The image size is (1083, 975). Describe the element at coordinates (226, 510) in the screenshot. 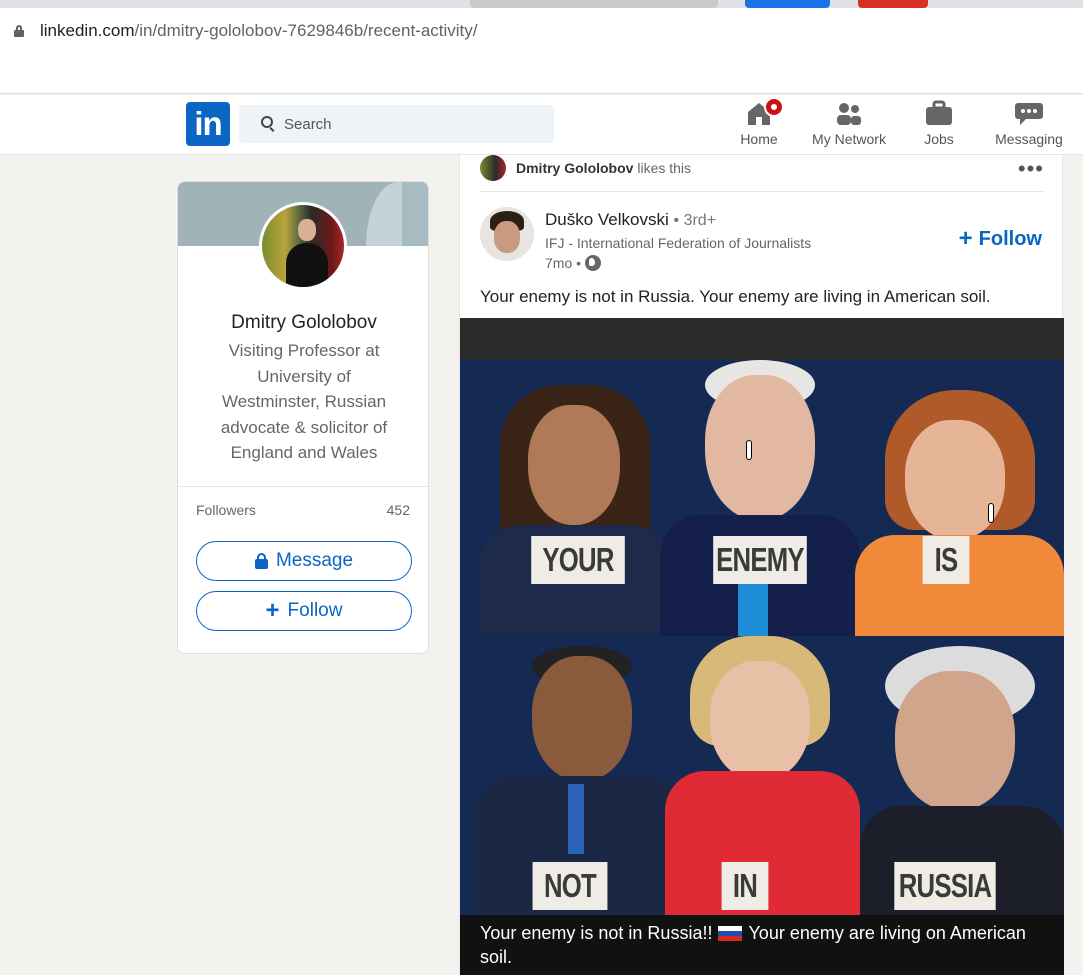

I see `followers-label: Followers` at that location.